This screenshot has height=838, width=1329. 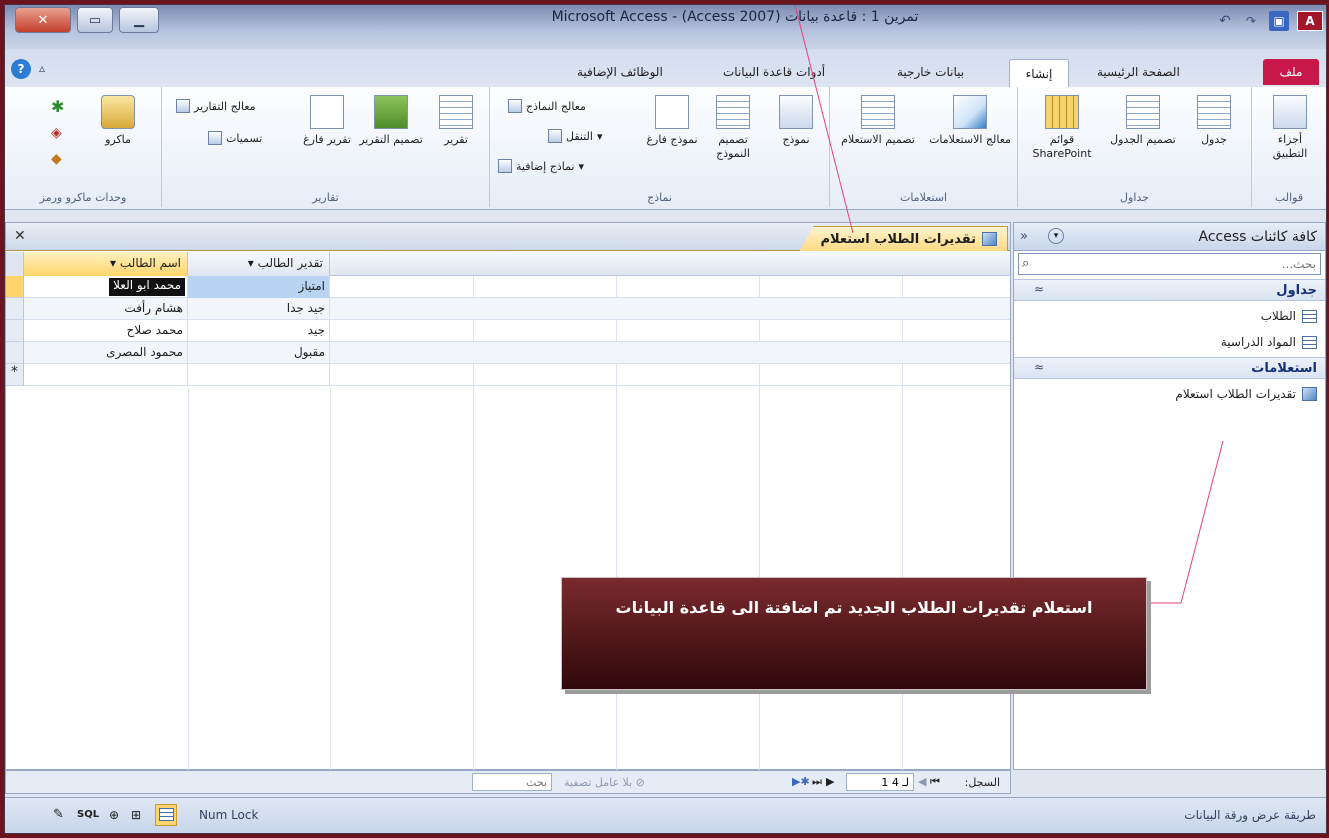 I want to click on tab-create: إنشاء, so click(x=1039, y=73).